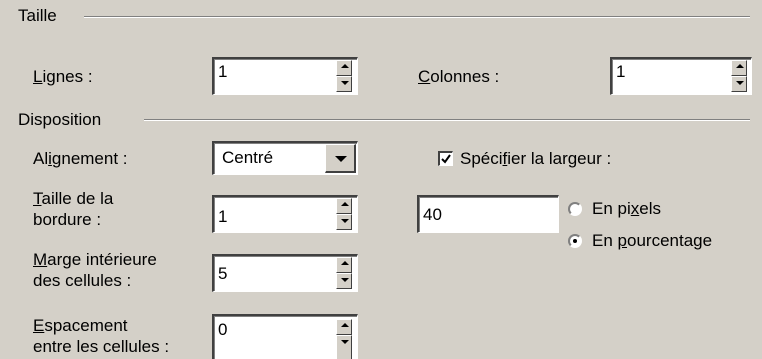 The height and width of the screenshot is (359, 762). Describe the element at coordinates (447, 120) in the screenshot. I see `disposition-separator` at that location.